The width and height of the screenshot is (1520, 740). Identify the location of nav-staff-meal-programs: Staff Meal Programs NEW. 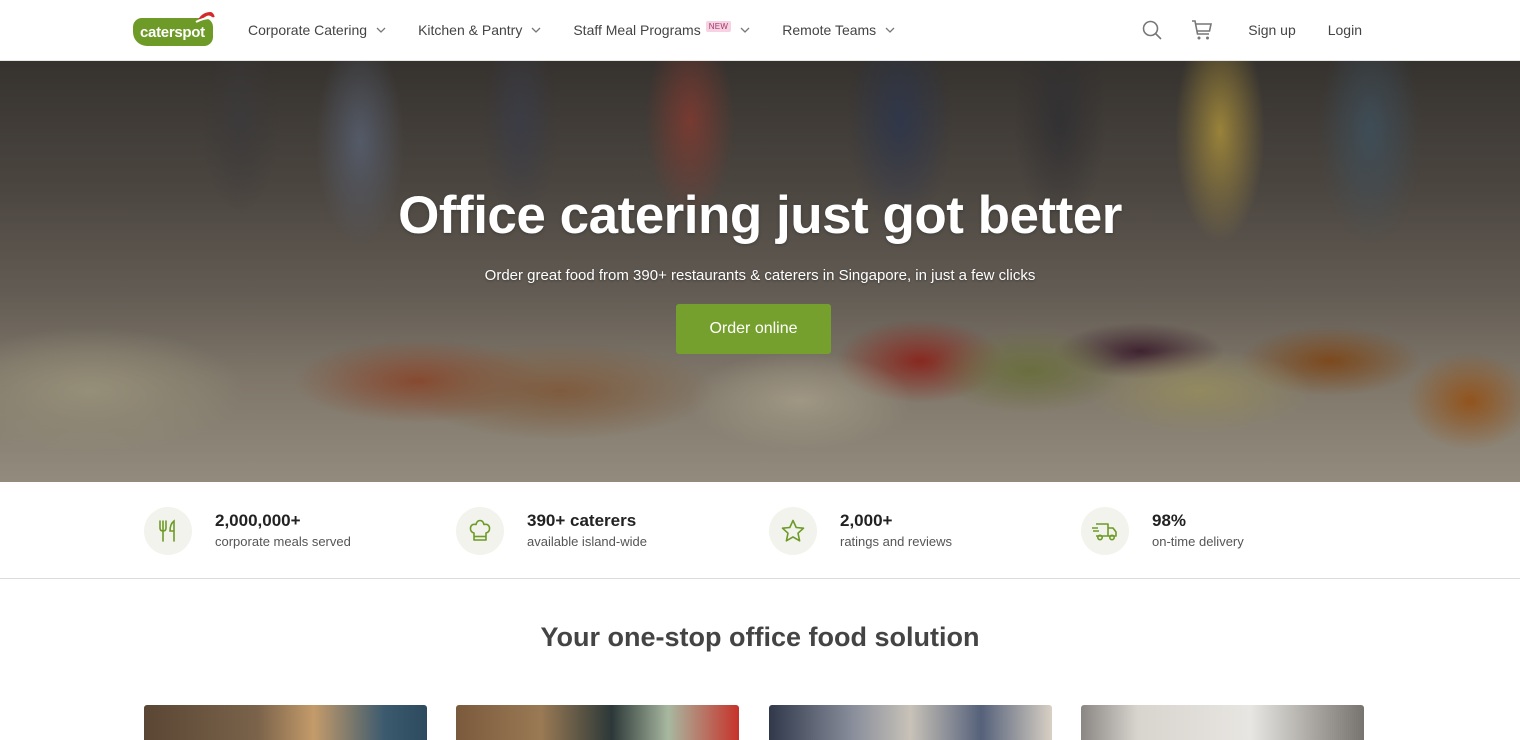
(661, 29).